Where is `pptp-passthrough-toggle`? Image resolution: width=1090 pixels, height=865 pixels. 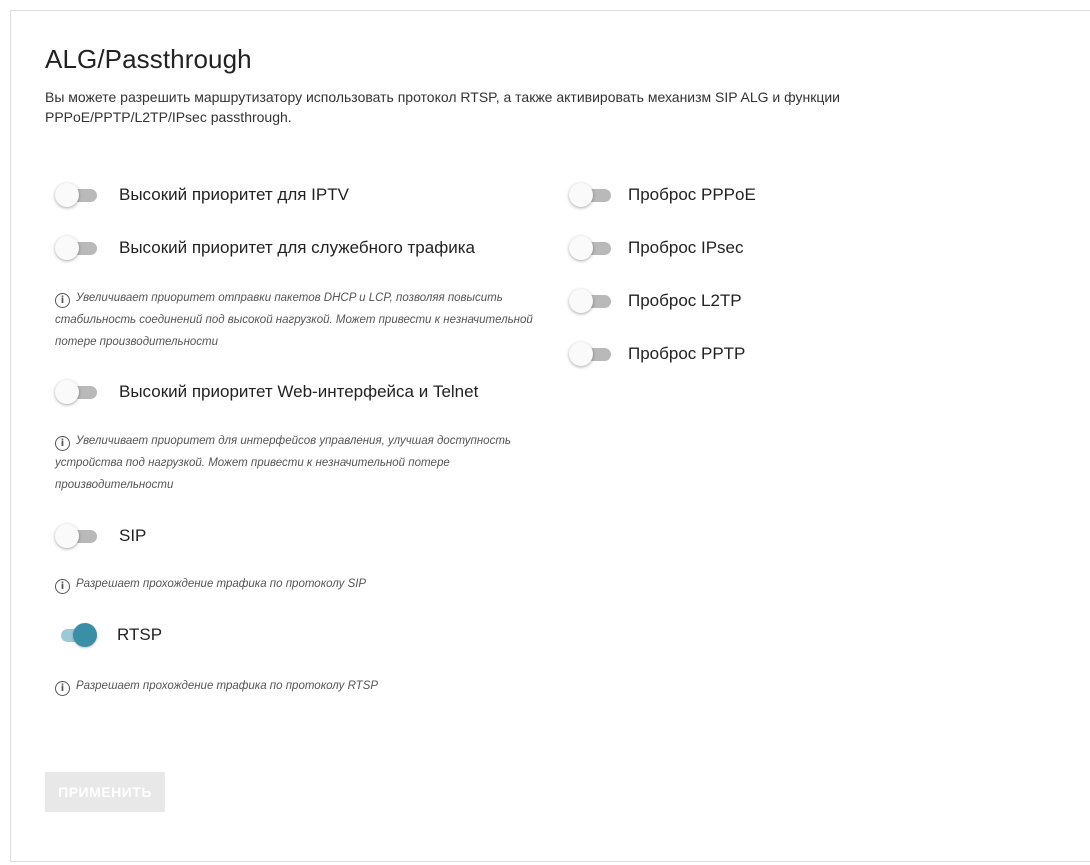
pptp-passthrough-toggle is located at coordinates (590, 354).